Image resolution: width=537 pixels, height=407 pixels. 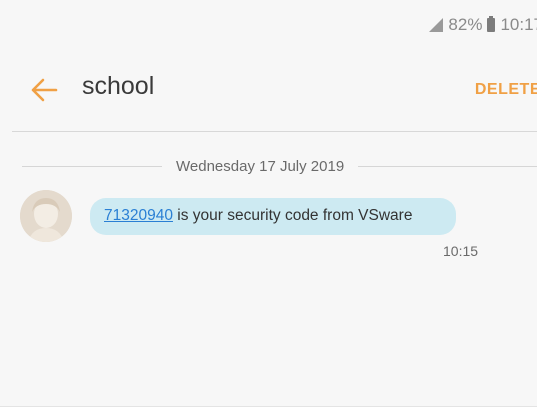 What do you see at coordinates (292, 215) in the screenshot?
I see `message-text: is your security code from VSware` at bounding box center [292, 215].